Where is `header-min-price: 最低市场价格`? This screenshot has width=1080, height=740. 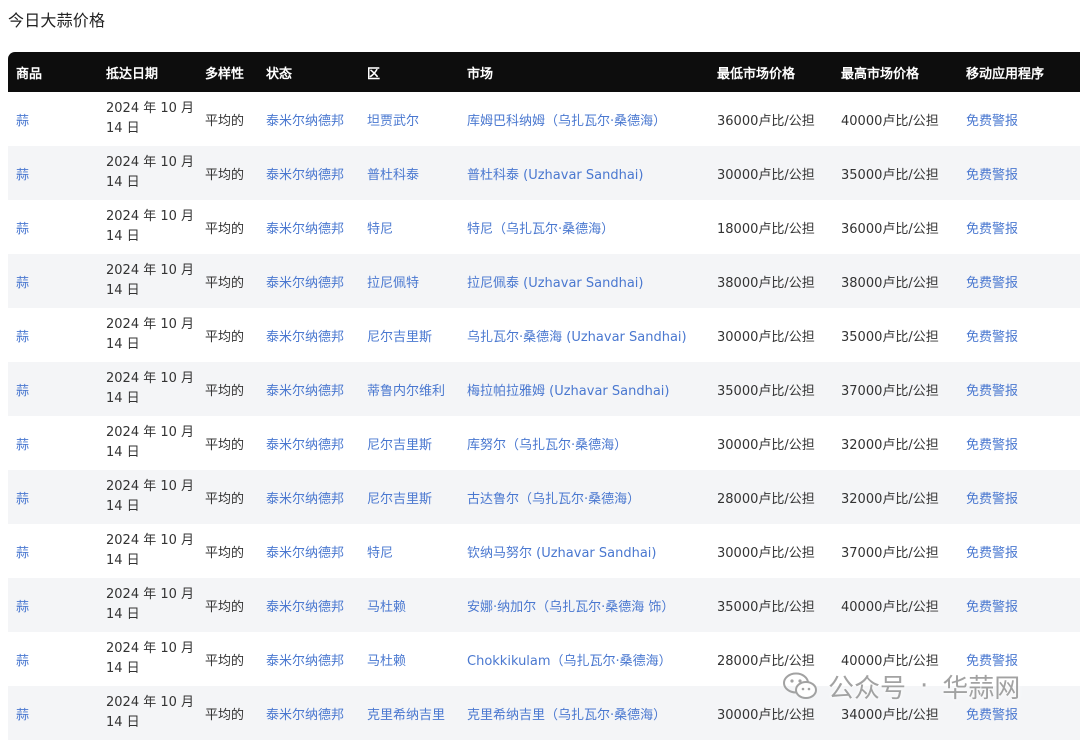 header-min-price: 最低市场价格 is located at coordinates (771, 72).